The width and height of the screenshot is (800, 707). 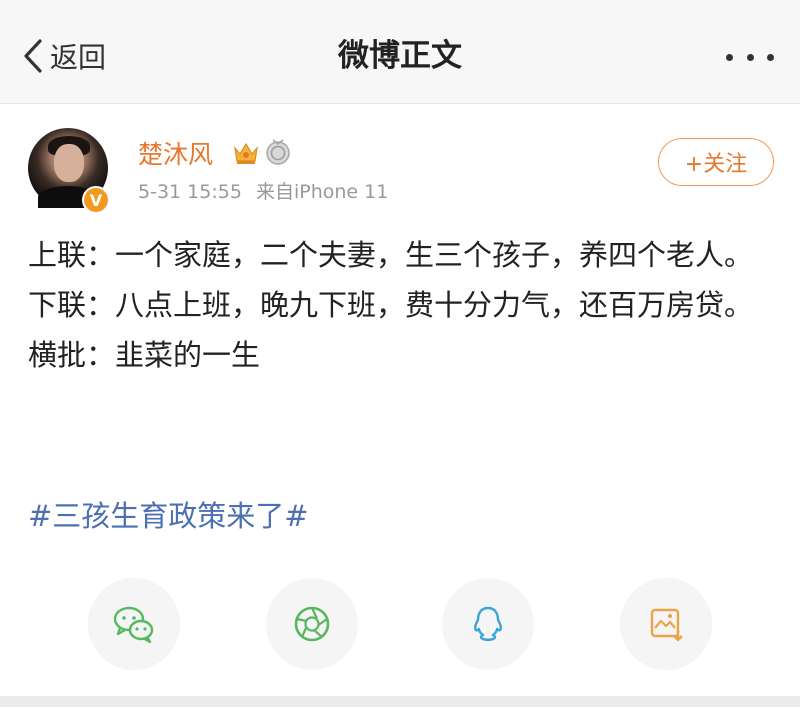 I want to click on share-qq-button, so click(x=488, y=624).